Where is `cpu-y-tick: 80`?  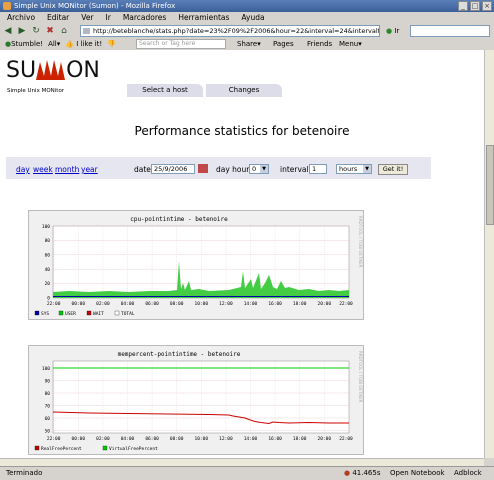 cpu-y-tick: 80 is located at coordinates (48, 241).